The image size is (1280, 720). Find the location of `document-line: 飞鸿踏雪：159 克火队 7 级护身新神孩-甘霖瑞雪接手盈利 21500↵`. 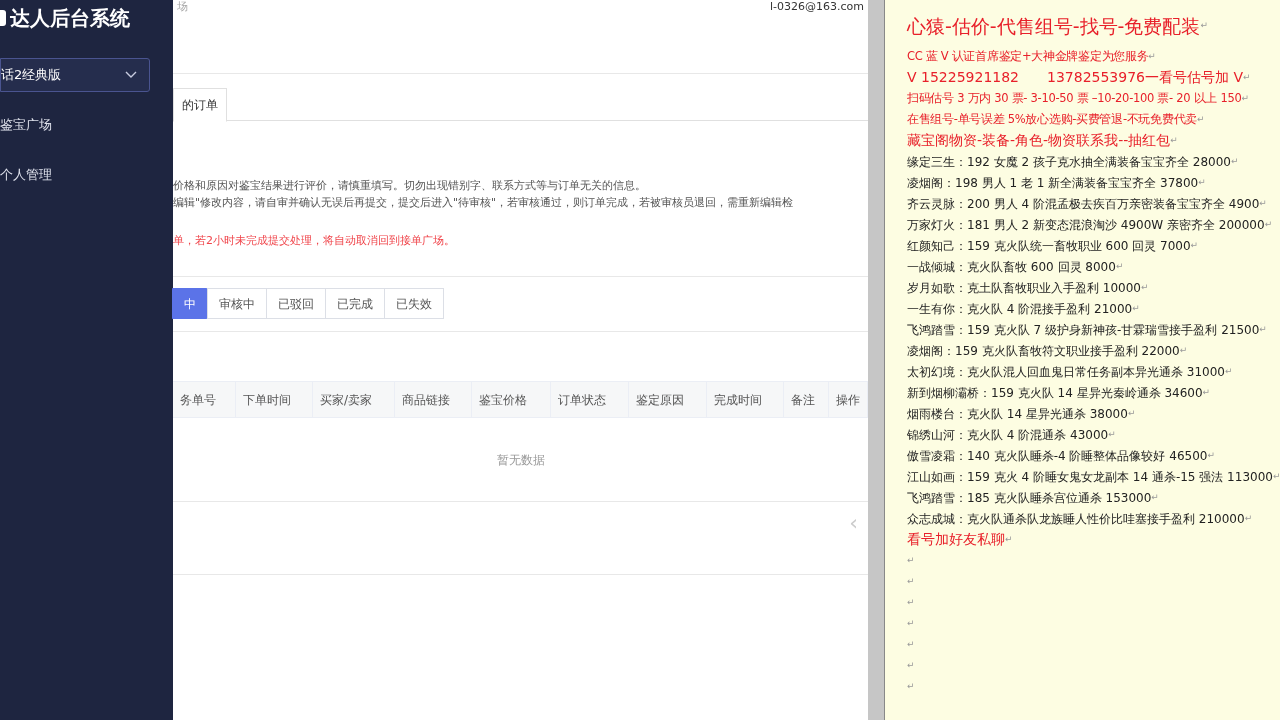

document-line: 飞鸿踏雪：159 克火队 7 级护身新神孩-甘霖瑞雪接手盈利 21500↵ is located at coordinates (1087, 330).